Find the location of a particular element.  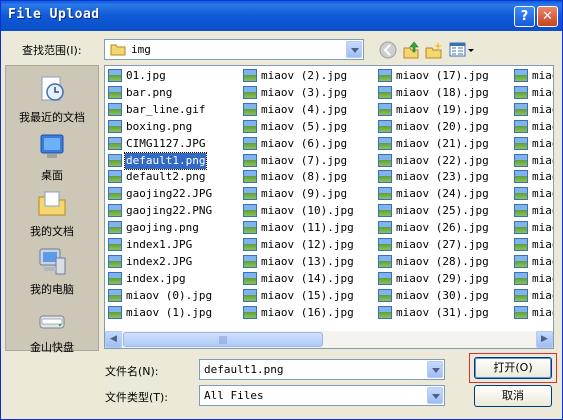

file-name: index.jpg is located at coordinates (156, 278).